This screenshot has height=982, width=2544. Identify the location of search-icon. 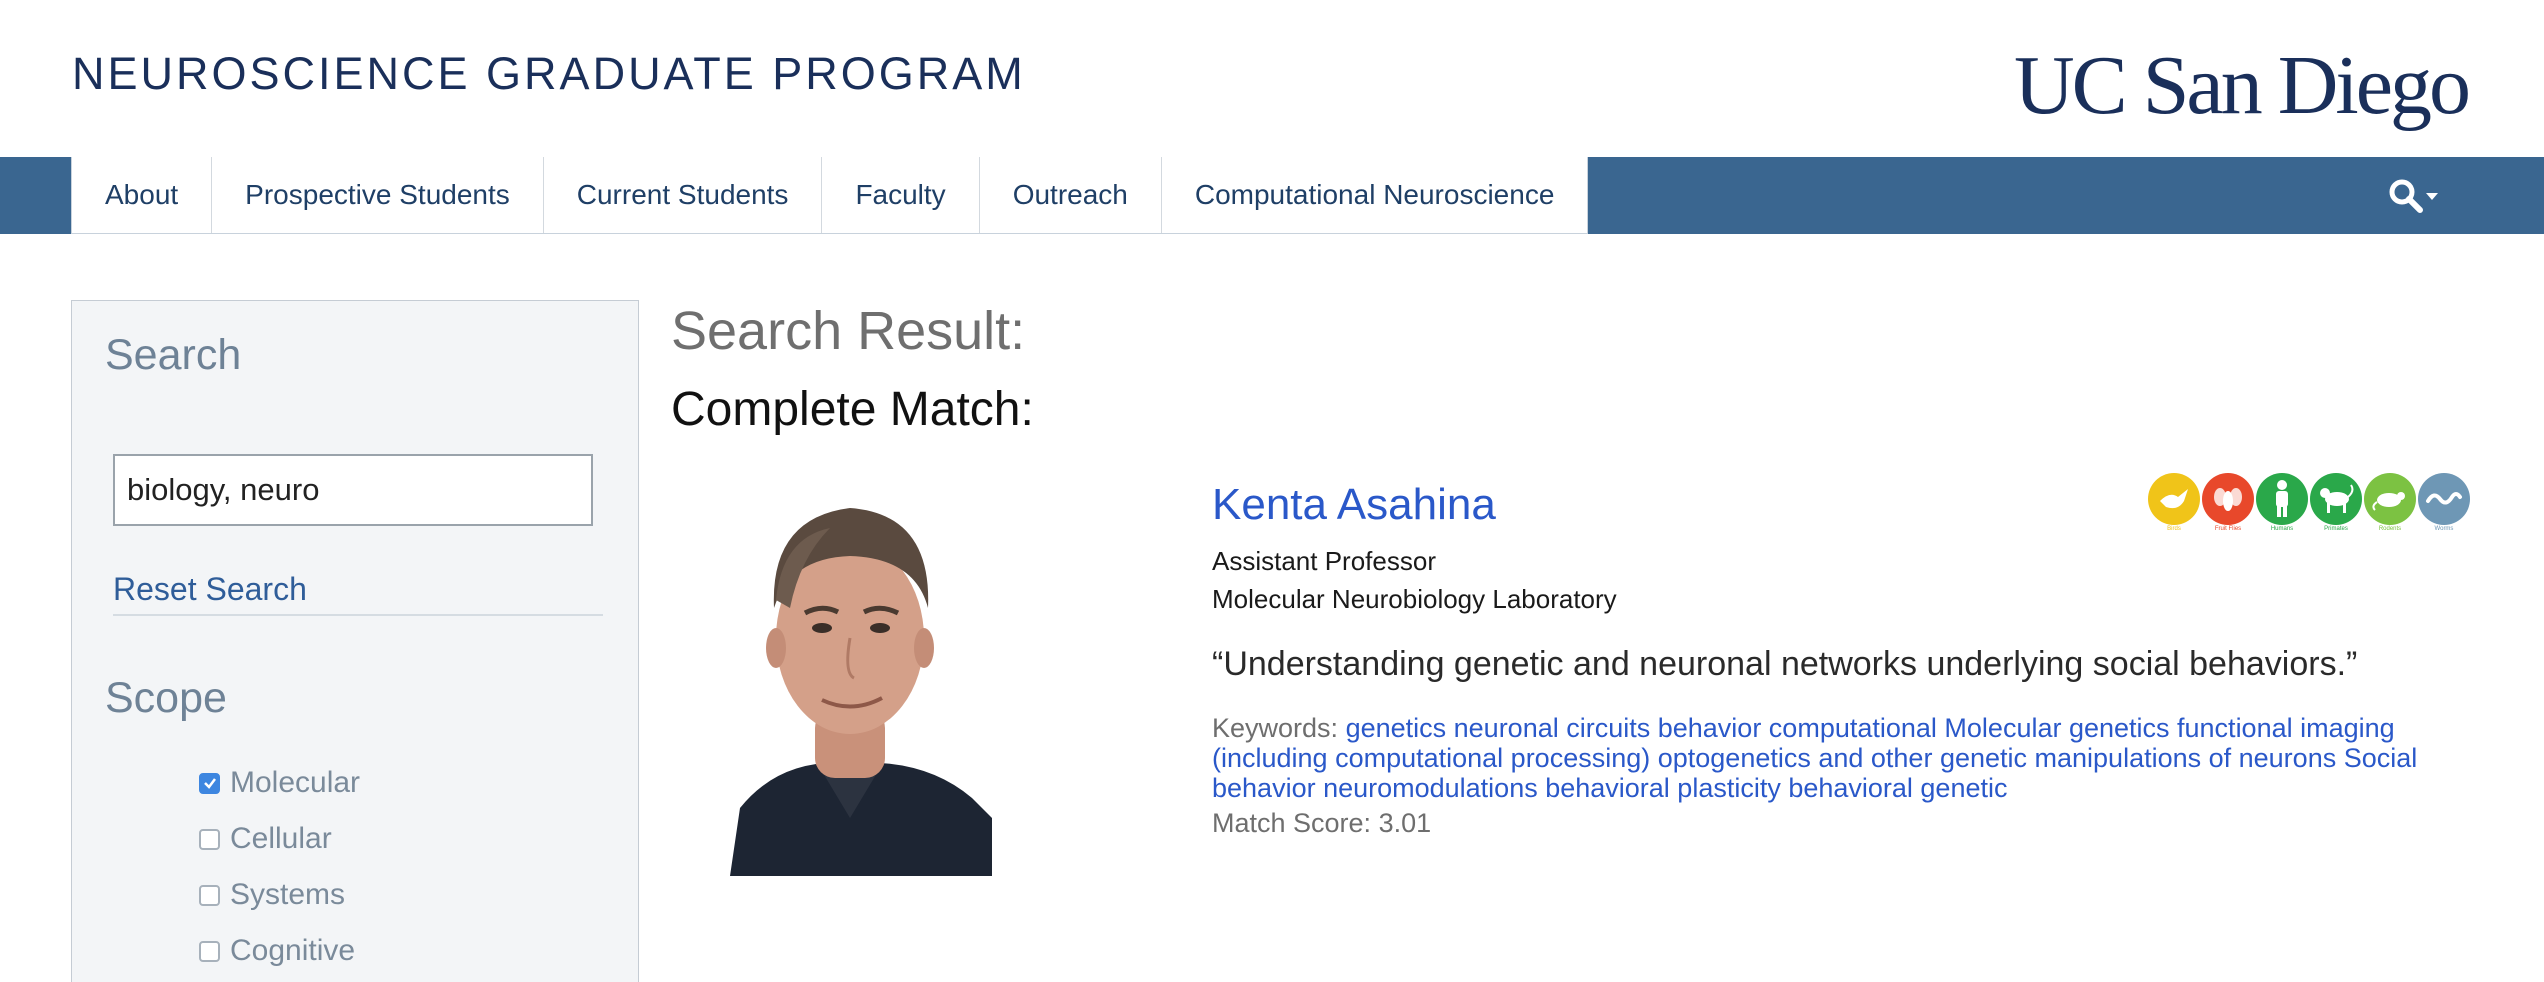
(2406, 196).